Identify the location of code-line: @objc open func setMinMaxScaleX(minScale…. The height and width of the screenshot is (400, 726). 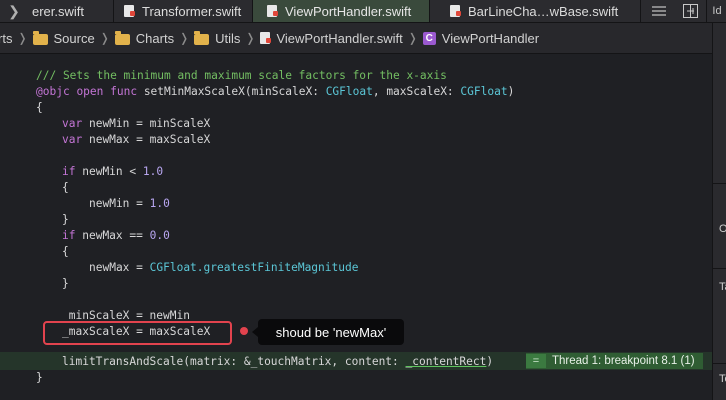
(275, 91).